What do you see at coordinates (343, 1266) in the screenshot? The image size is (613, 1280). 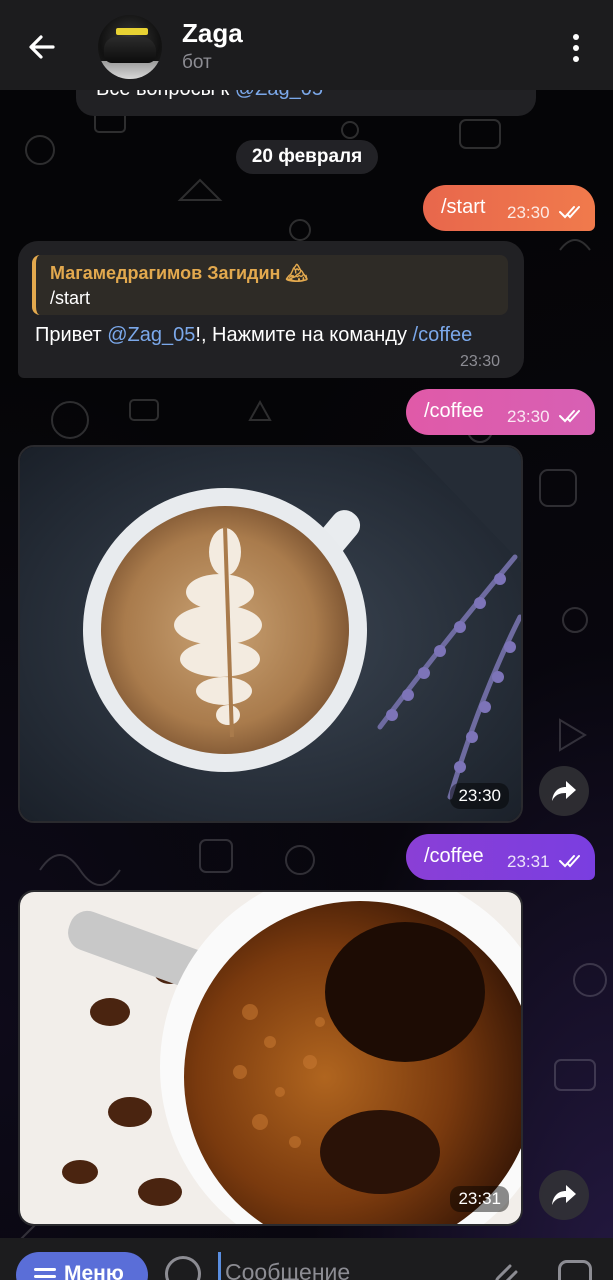 I see `message-input` at bounding box center [343, 1266].